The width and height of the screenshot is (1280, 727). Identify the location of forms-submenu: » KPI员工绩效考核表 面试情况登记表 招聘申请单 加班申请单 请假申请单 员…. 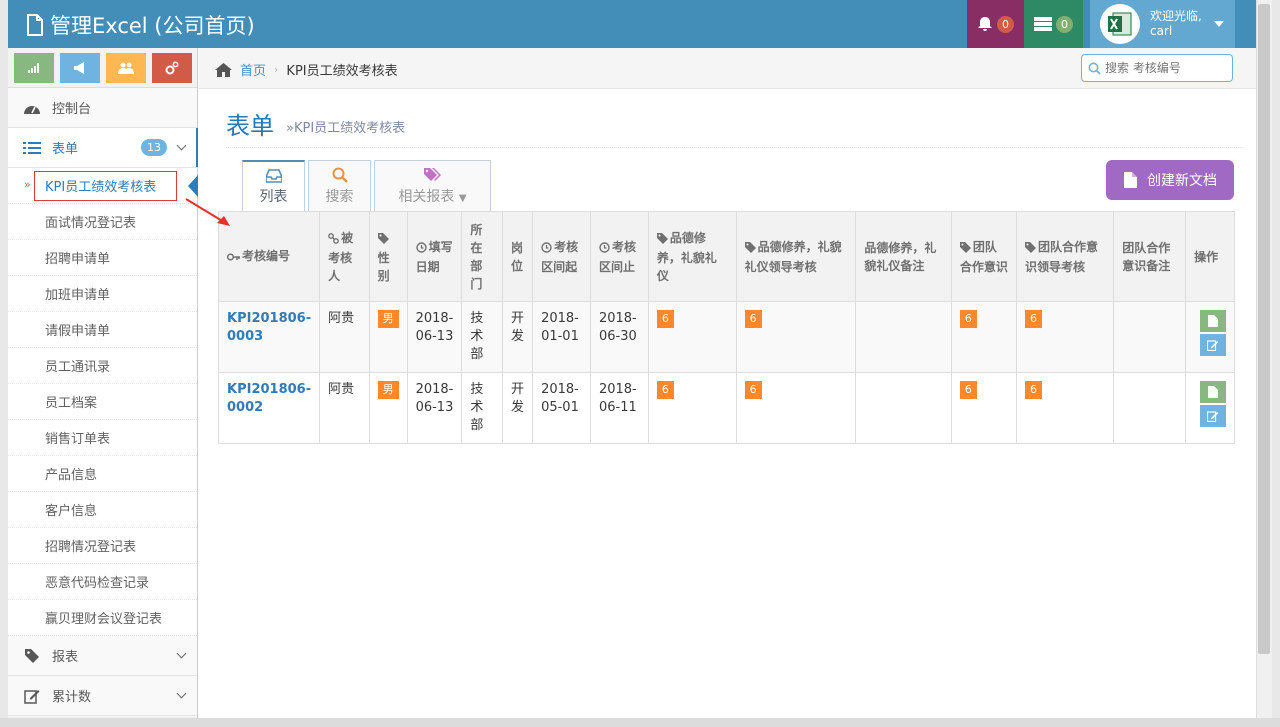
(103, 402).